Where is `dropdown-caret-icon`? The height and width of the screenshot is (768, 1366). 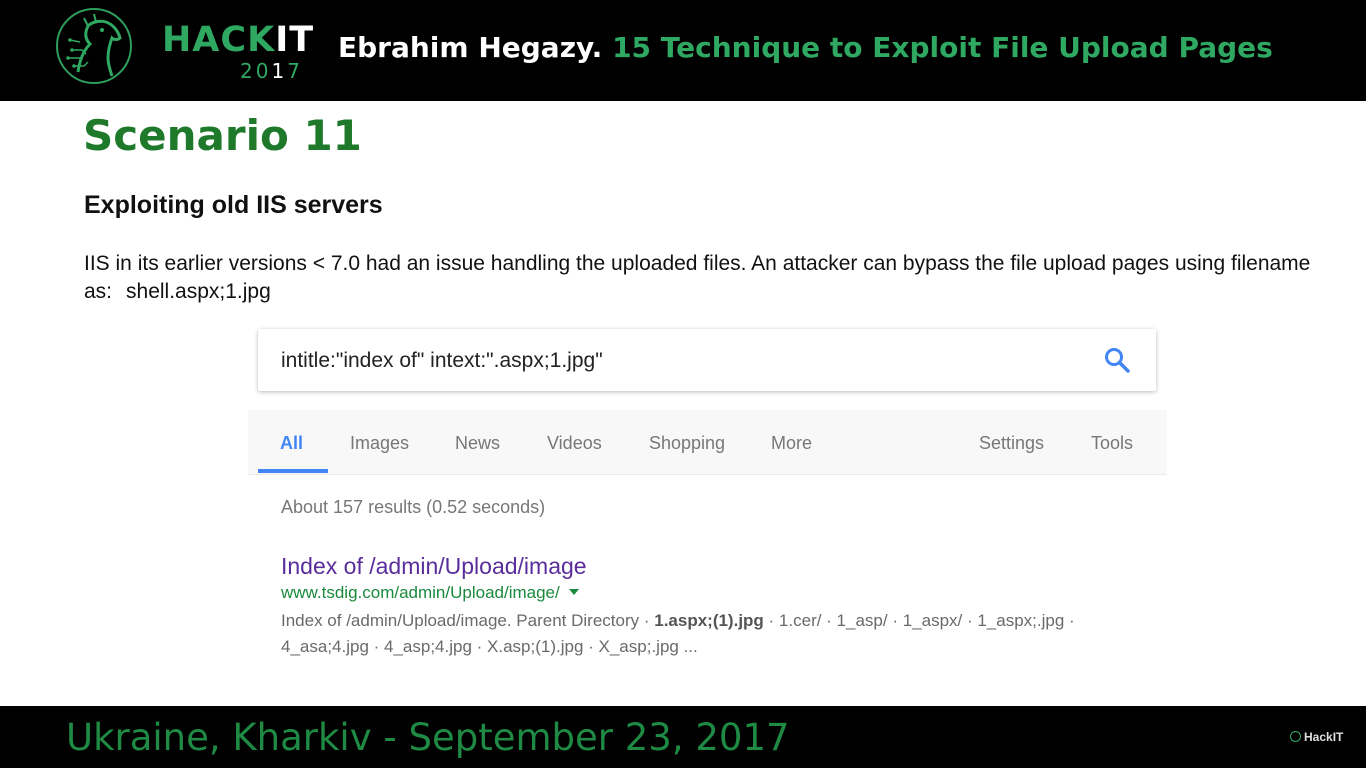
dropdown-caret-icon is located at coordinates (573, 592).